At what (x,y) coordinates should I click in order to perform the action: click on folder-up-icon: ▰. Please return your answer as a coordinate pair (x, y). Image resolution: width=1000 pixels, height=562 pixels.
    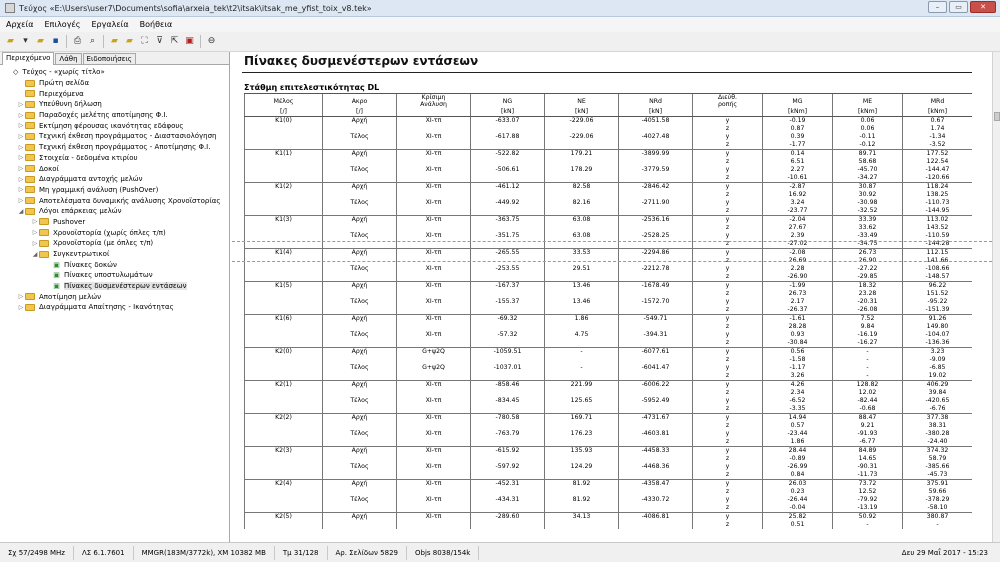
    Looking at the image, I should click on (114, 41).